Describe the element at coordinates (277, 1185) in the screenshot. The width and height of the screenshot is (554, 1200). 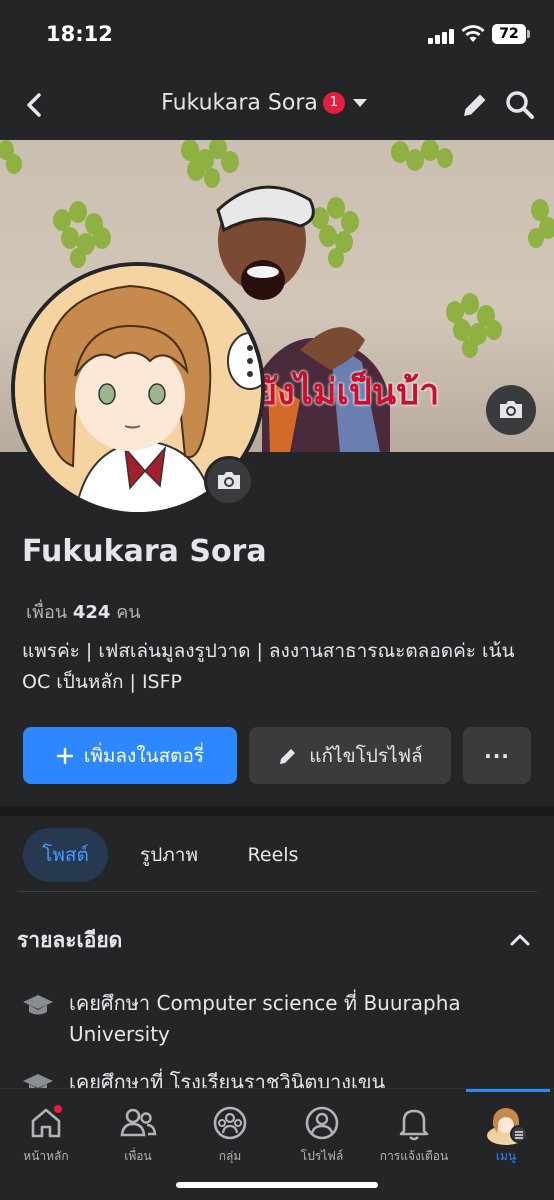
I see `home-indicator` at that location.